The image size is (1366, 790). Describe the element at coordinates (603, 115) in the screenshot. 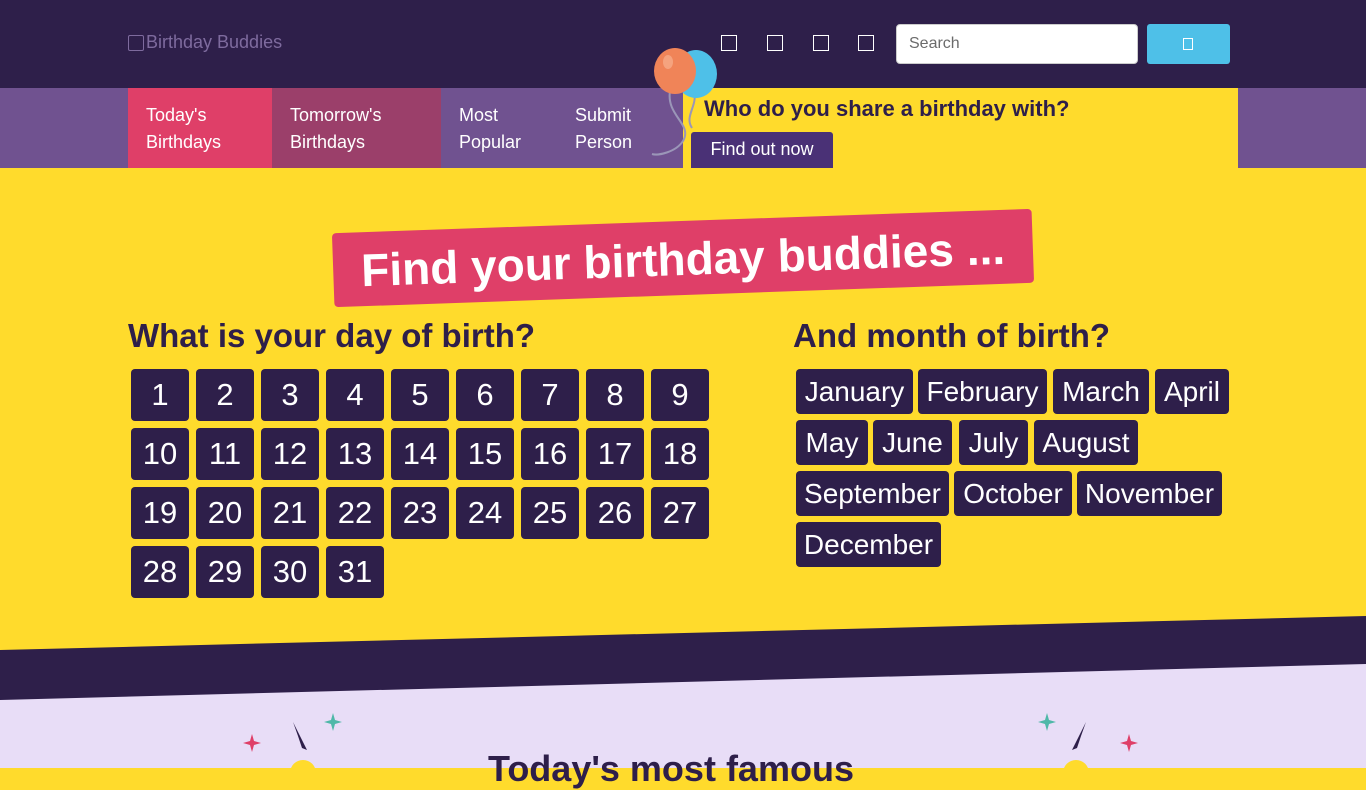

I see `nav-label-line1: Submit` at that location.